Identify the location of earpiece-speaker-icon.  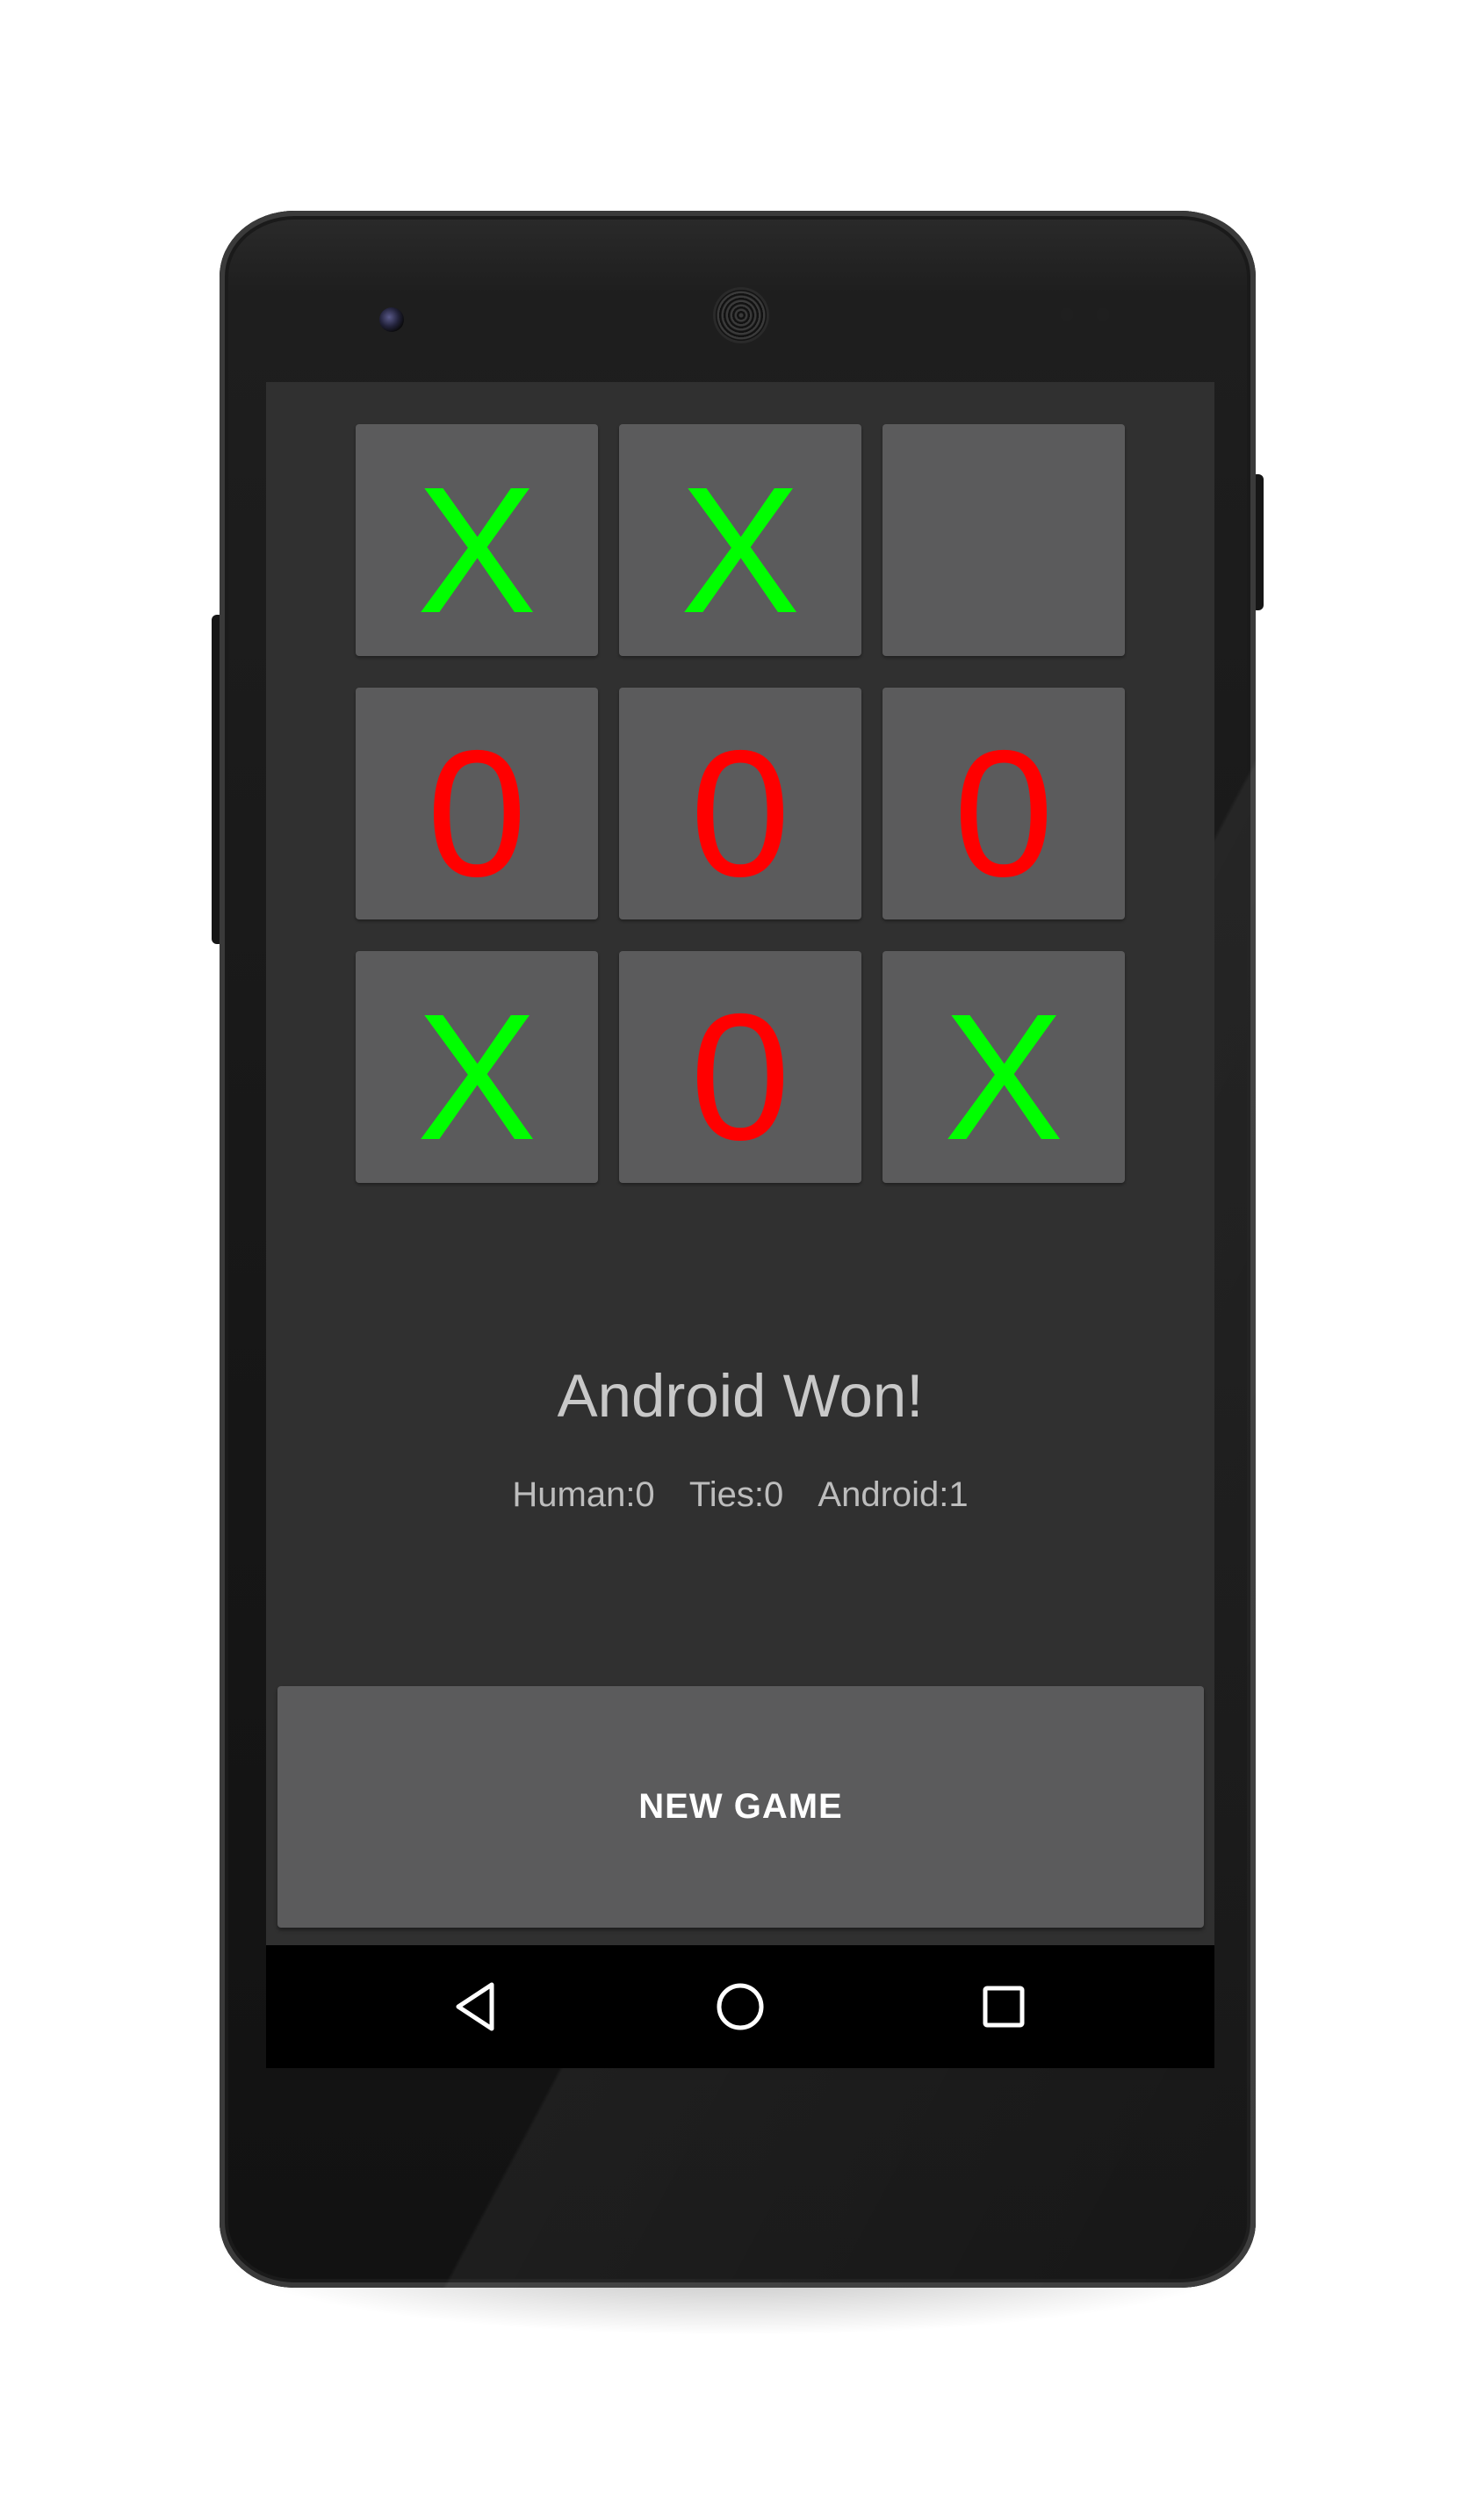
(741, 315).